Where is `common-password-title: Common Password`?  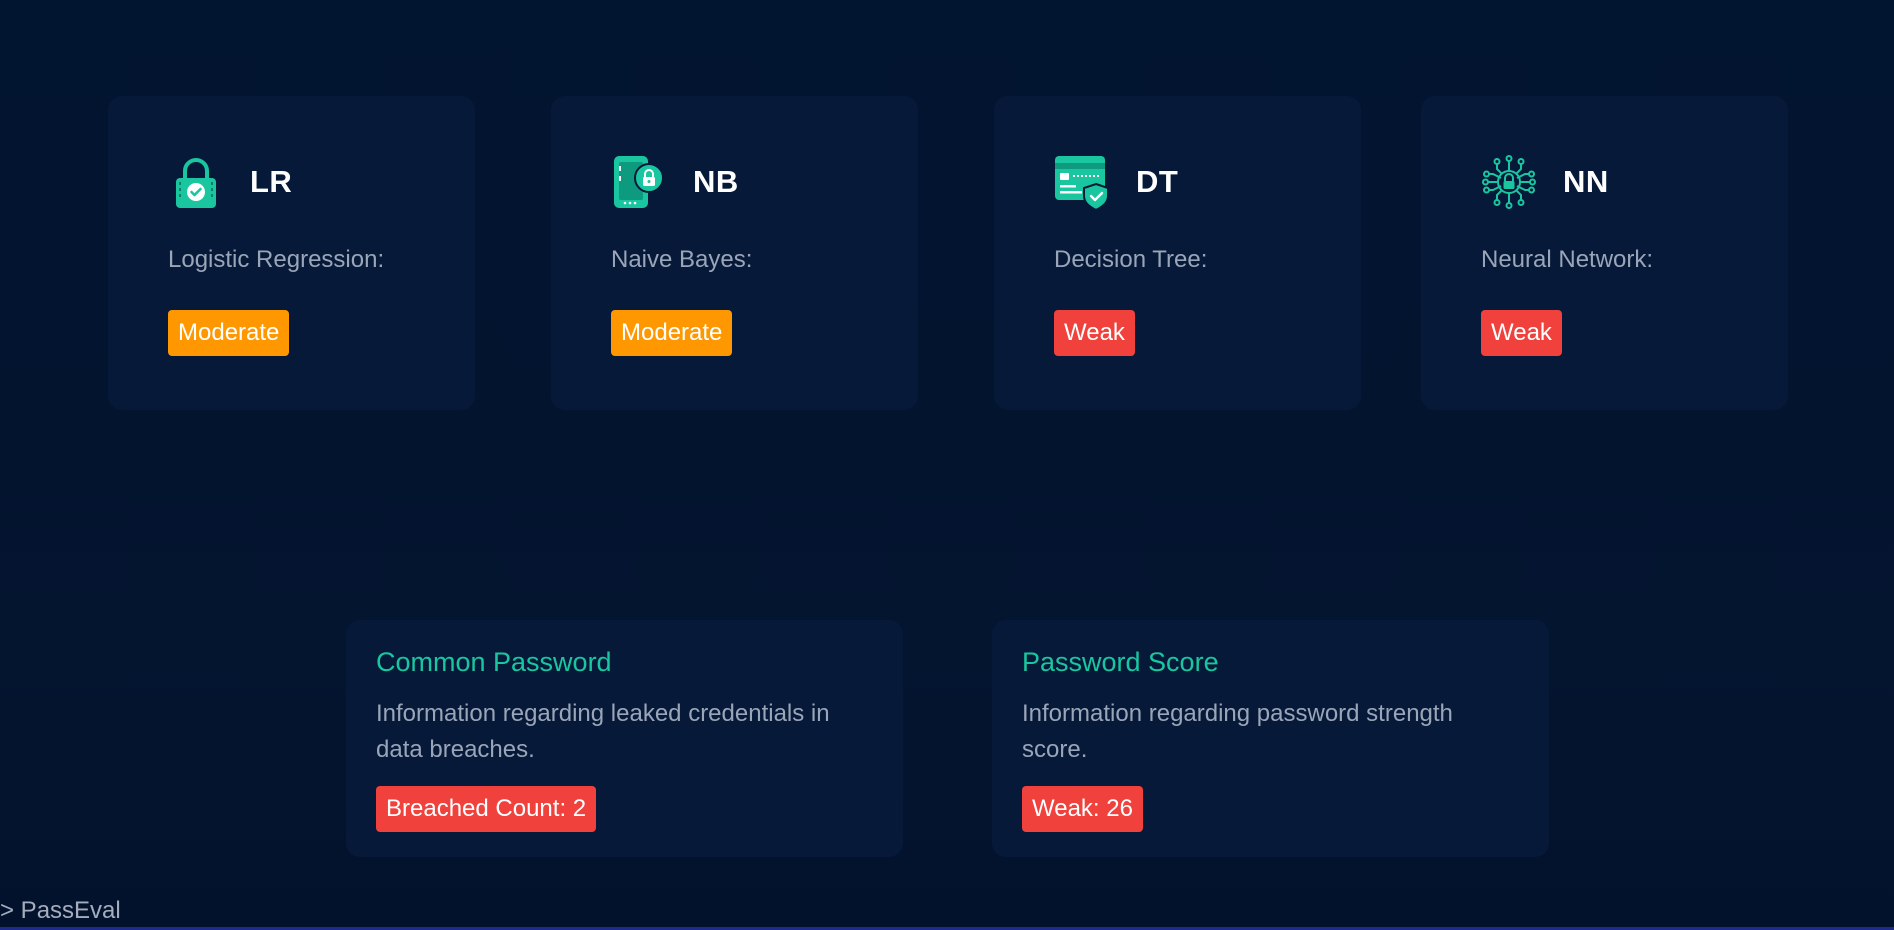
common-password-title: Common Password is located at coordinates (494, 662).